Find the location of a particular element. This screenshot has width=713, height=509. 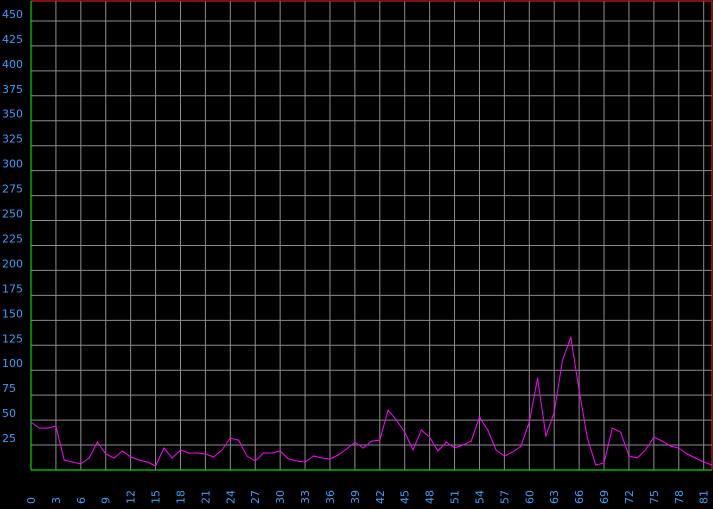

x-tick-label: 60 is located at coordinates (529, 497).